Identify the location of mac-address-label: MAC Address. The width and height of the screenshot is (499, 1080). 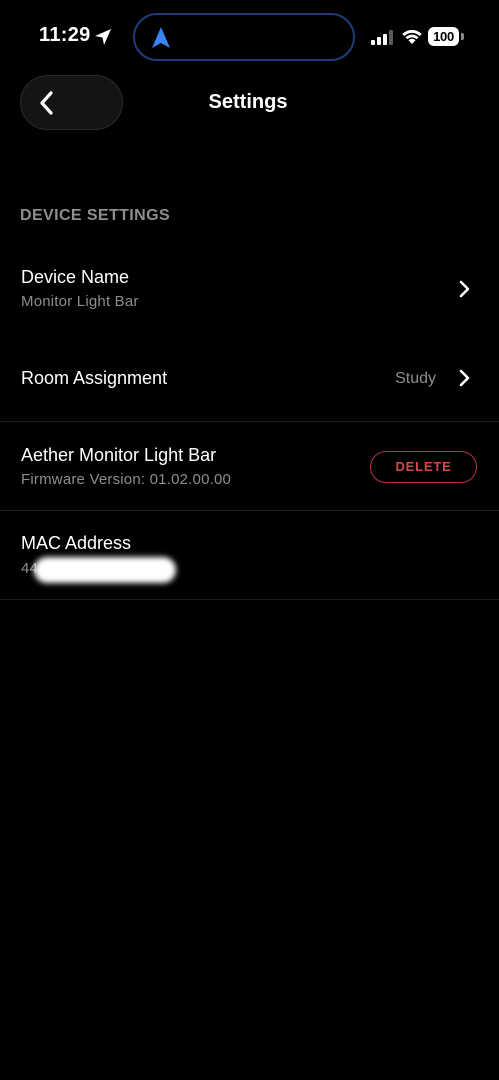
(76, 543).